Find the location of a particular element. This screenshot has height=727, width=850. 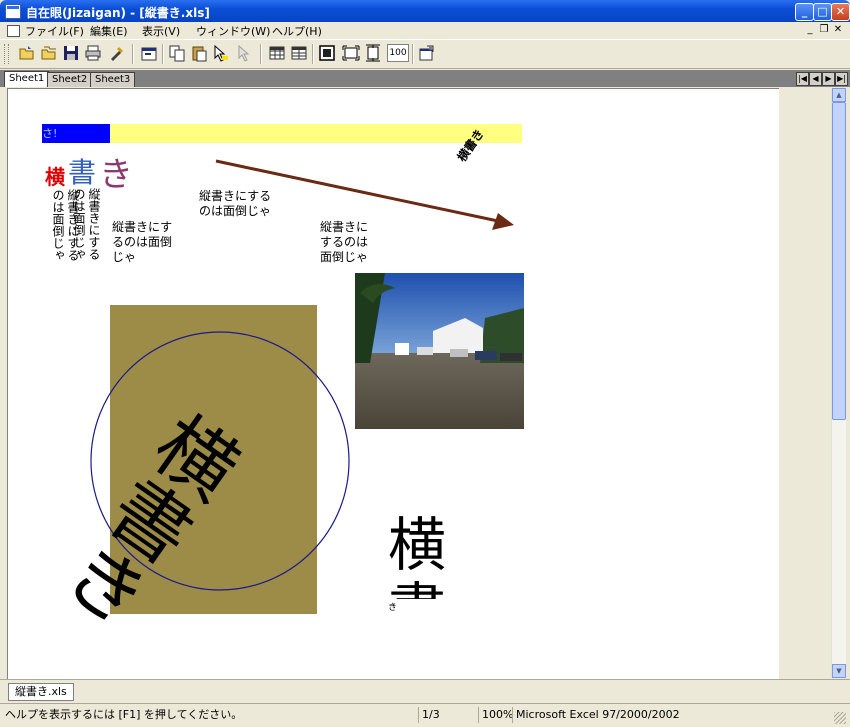

big-char-partial-wrap: 書 is located at coordinates (418, 589).